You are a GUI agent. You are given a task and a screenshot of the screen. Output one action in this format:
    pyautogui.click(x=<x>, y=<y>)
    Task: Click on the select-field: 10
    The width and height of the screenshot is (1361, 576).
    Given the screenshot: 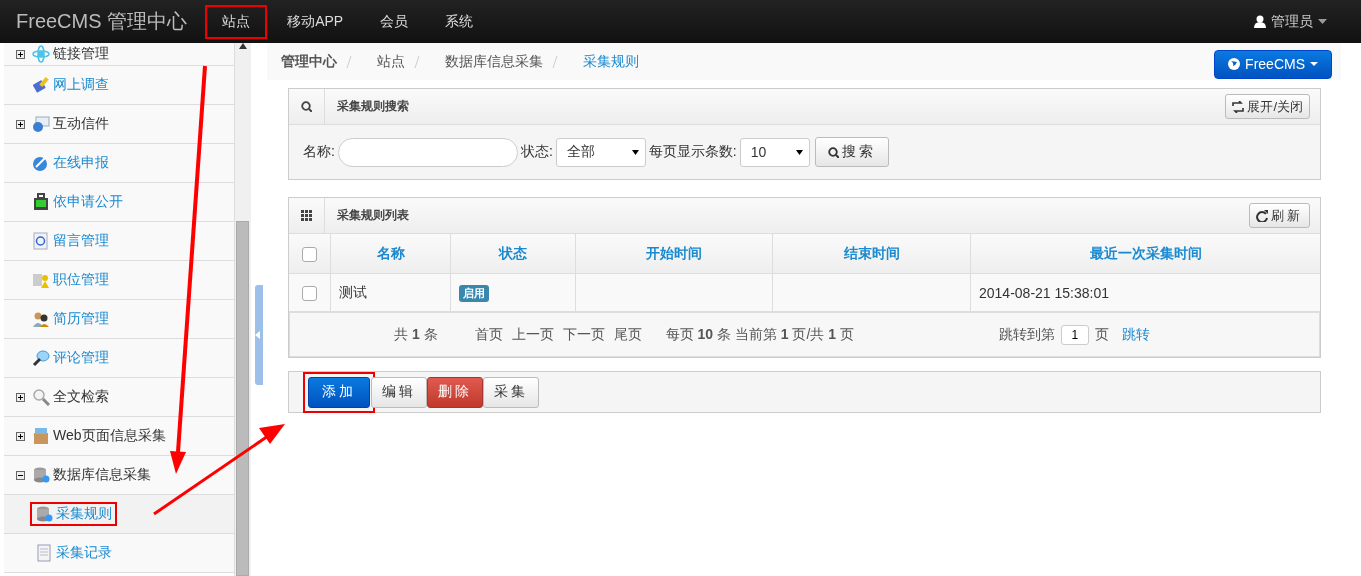 What is the action you would take?
    pyautogui.click(x=774, y=152)
    